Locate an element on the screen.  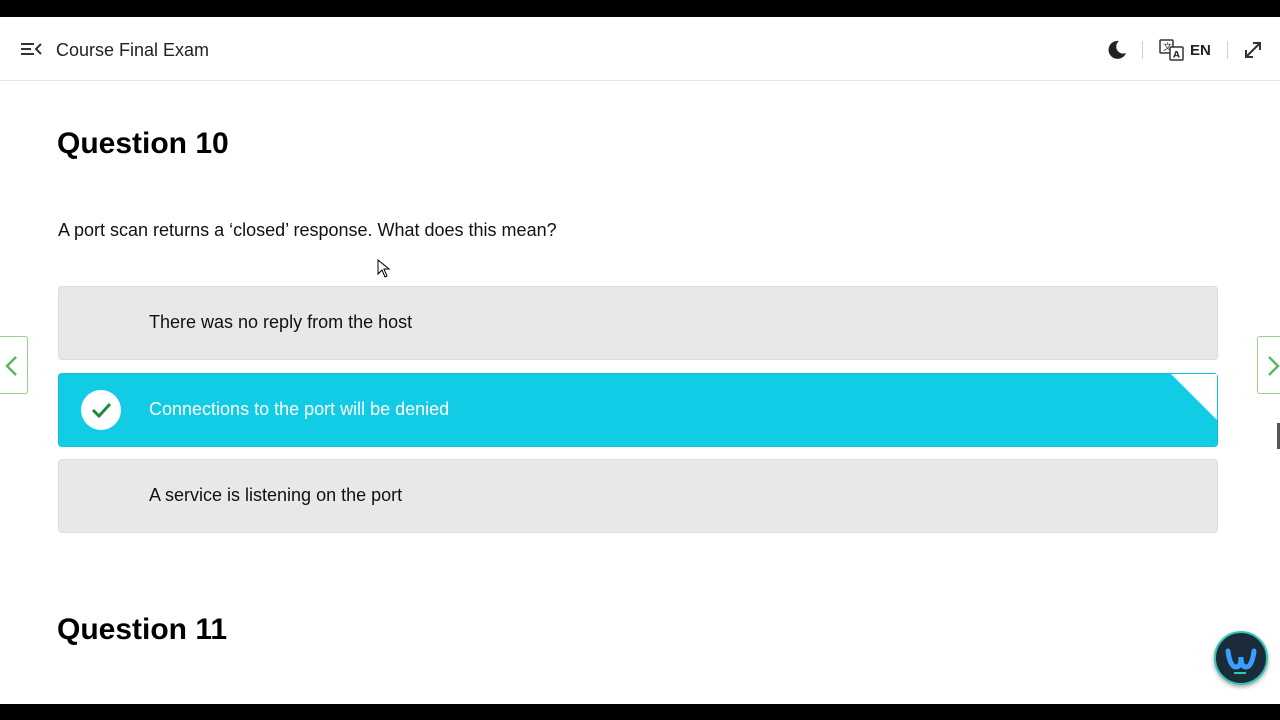
translate-icon: 文 A is located at coordinates (1172, 50).